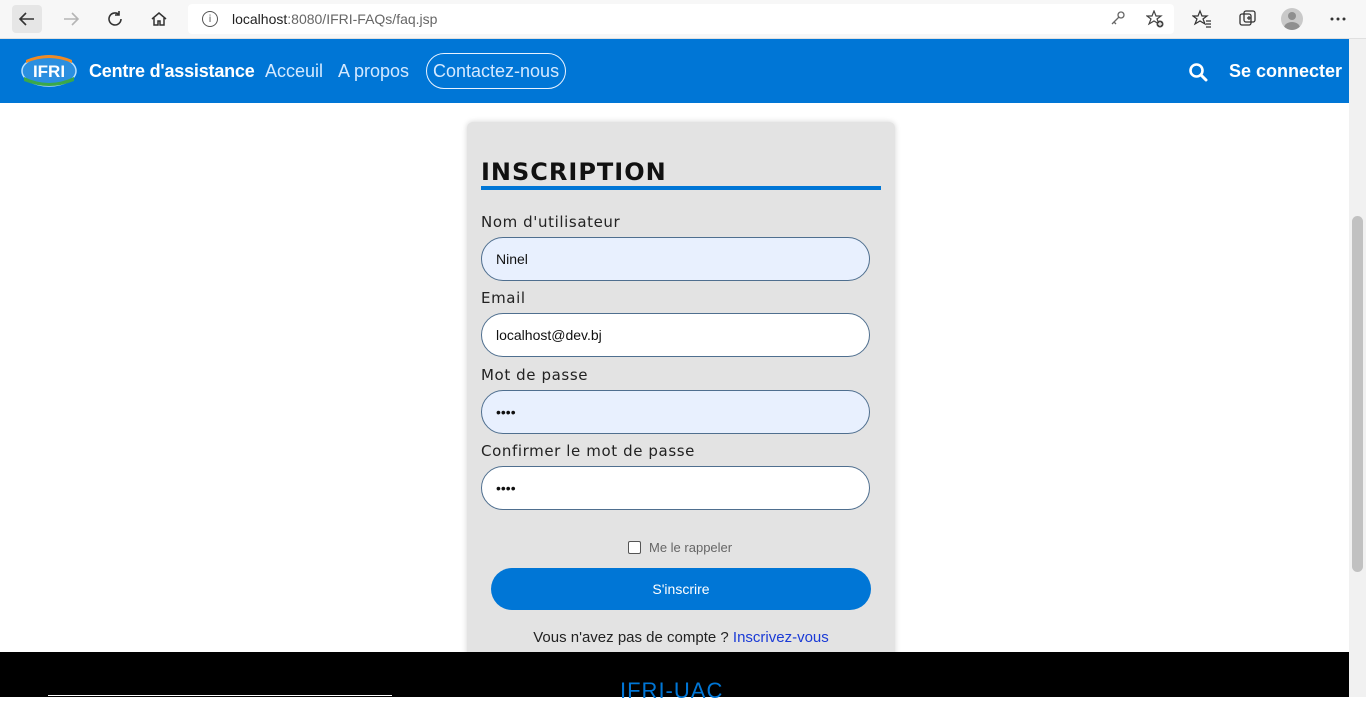 Image resolution: width=1366 pixels, height=704 pixels. Describe the element at coordinates (535, 375) in the screenshot. I see `password-label: Mot de passe` at that location.